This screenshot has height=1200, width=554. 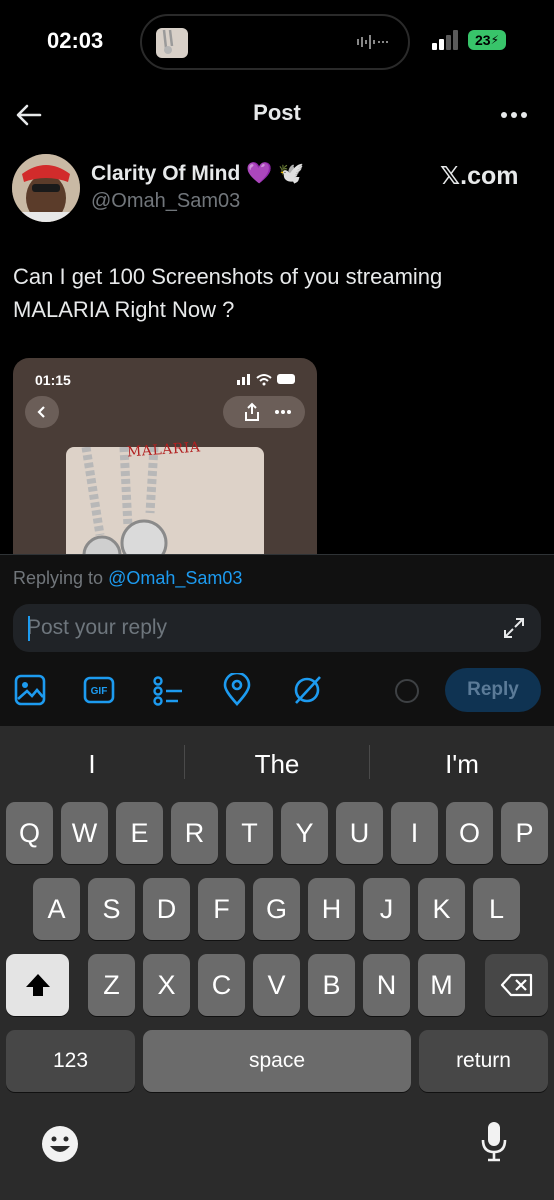 What do you see at coordinates (29, 833) in the screenshot?
I see `key-q: Q` at bounding box center [29, 833].